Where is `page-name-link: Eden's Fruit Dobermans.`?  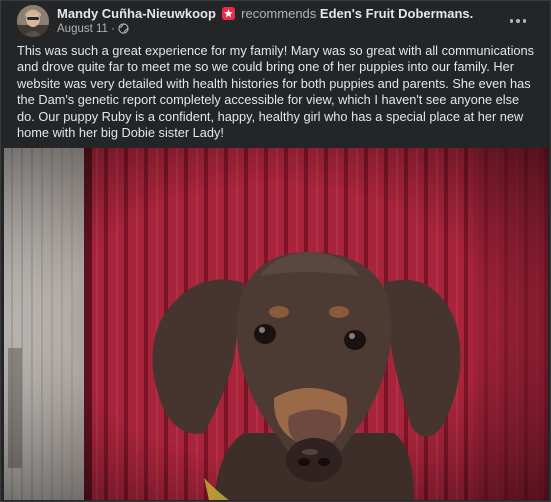
page-name-link: Eden's Fruit Dobermans. is located at coordinates (396, 13).